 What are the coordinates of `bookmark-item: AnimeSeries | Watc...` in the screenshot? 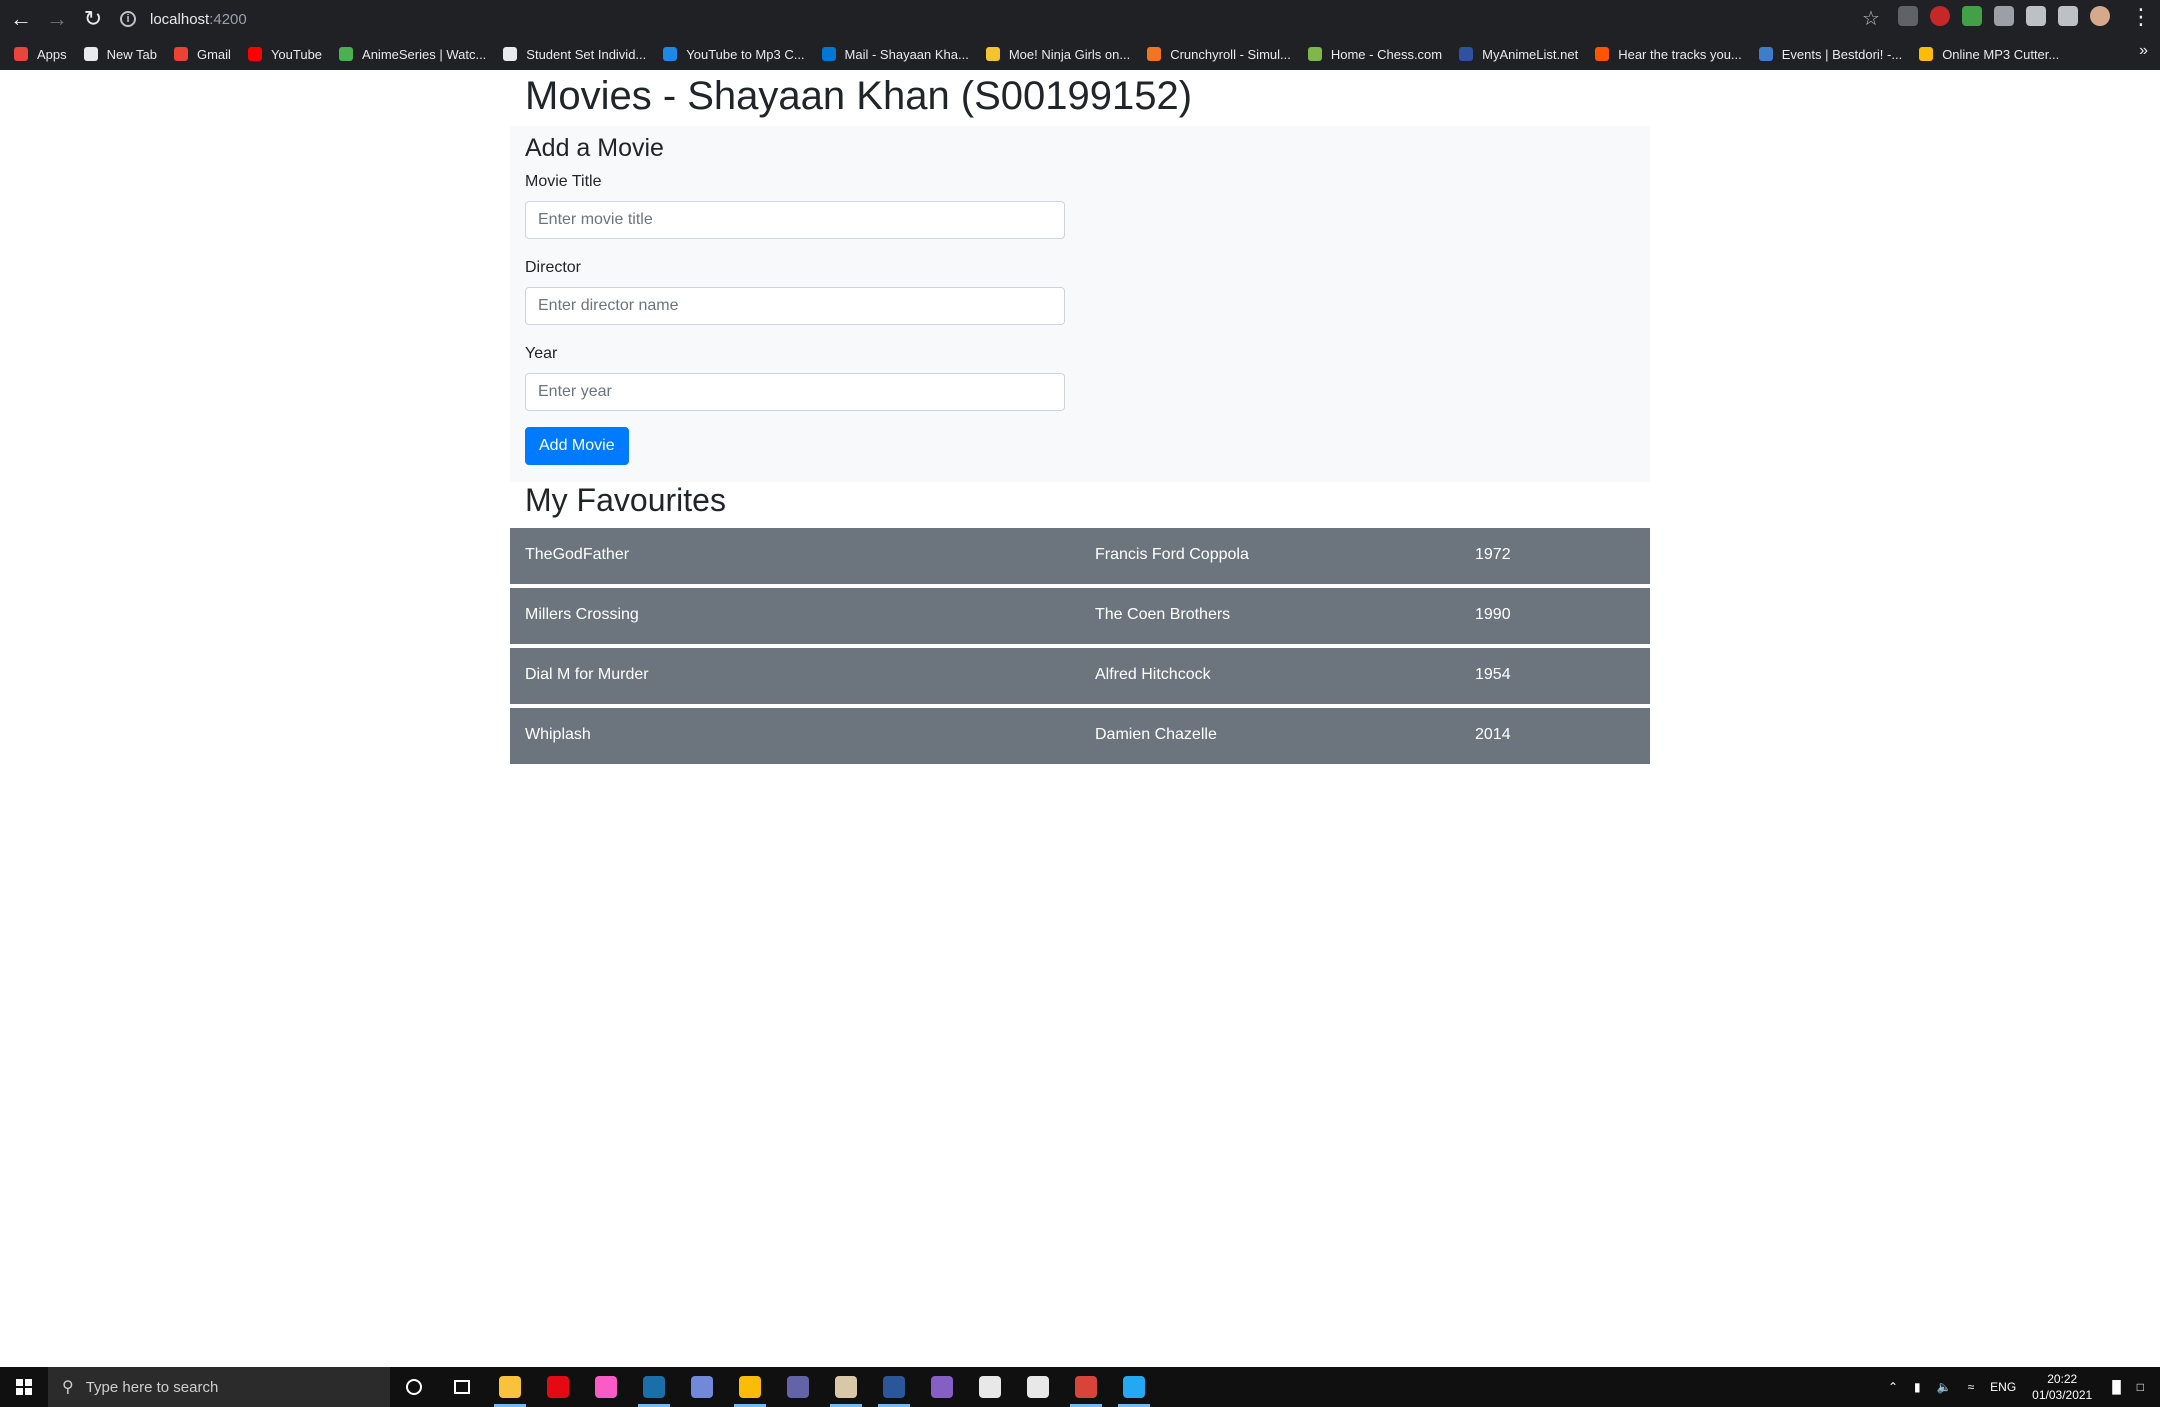 It's located at (412, 54).